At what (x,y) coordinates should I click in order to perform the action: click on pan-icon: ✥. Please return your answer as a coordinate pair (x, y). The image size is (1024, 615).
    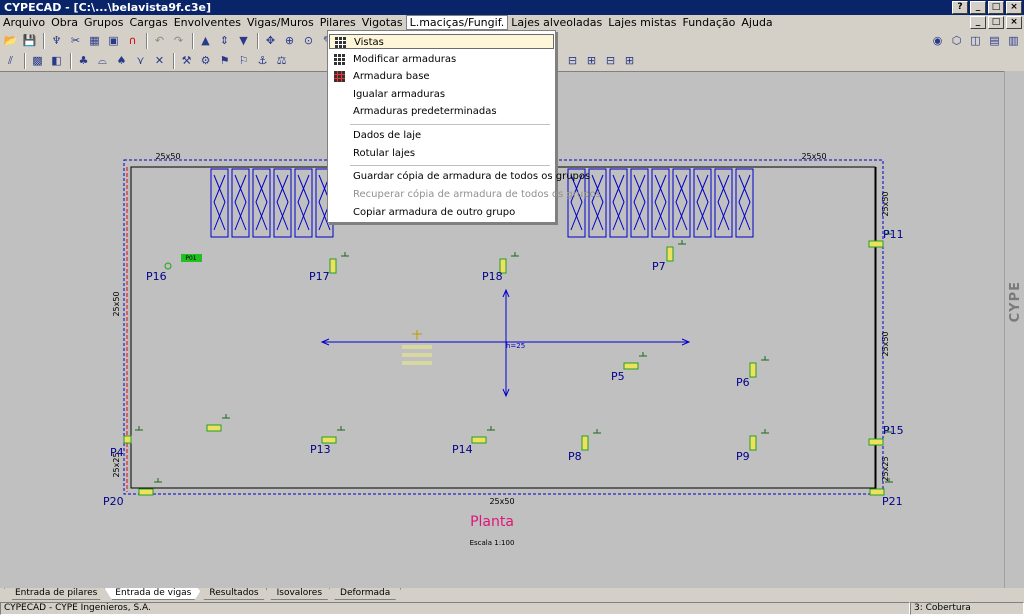
    Looking at the image, I should click on (270, 40).